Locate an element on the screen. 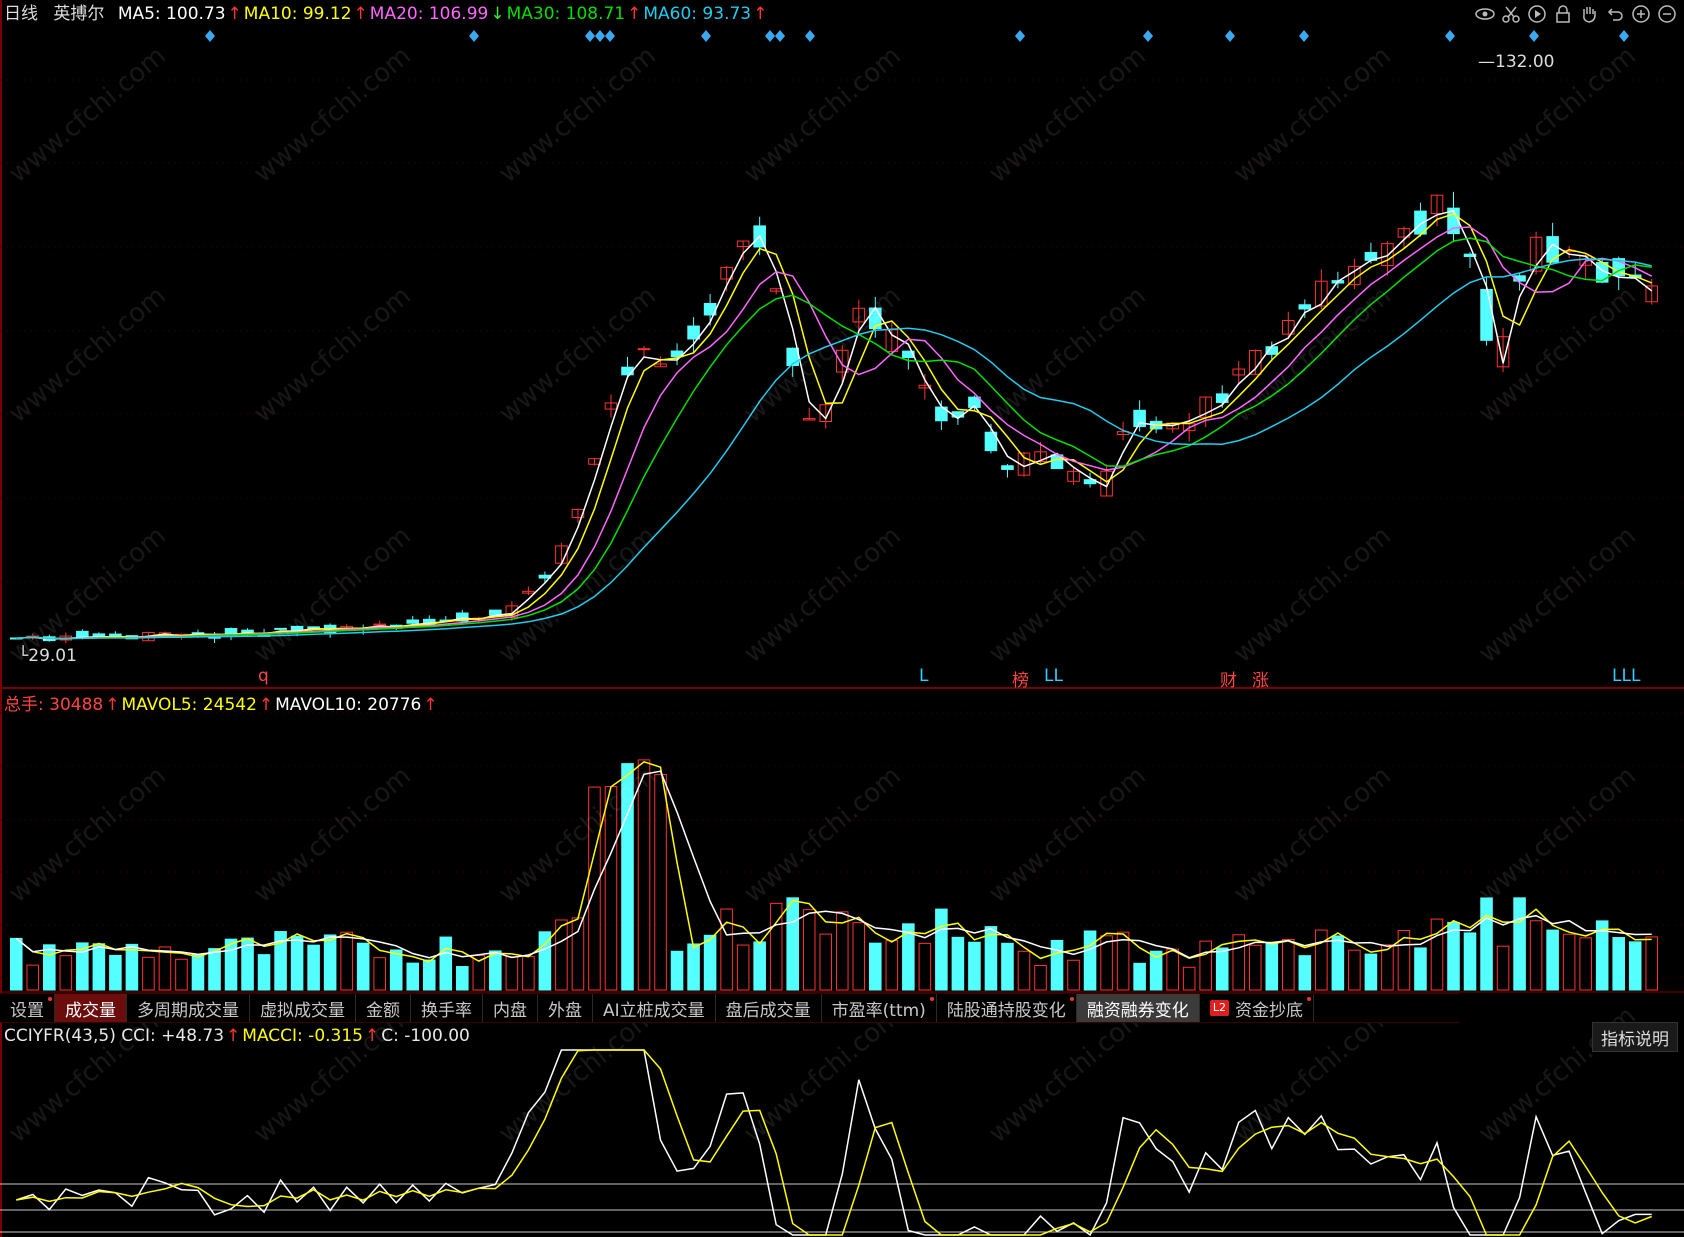  tab-13: L2 资金抄底 is located at coordinates (1257, 1008).